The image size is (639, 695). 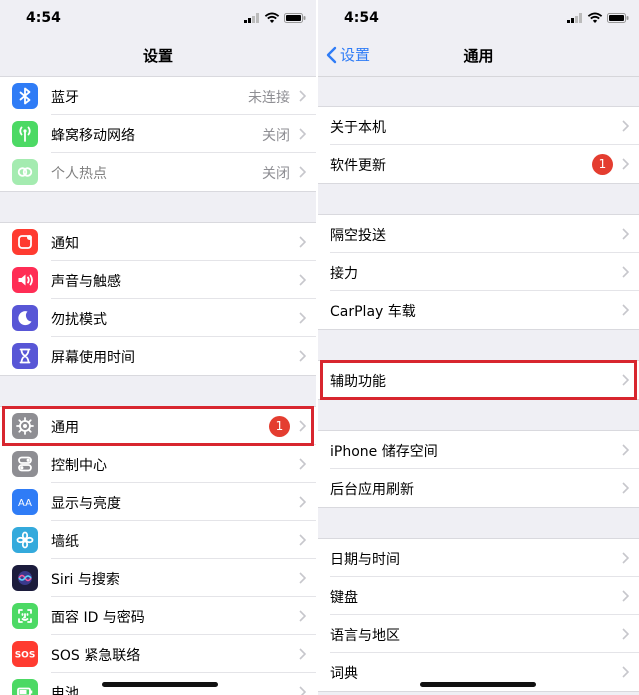 What do you see at coordinates (365, 560) in the screenshot?
I see `row-label: 日期与时间` at bounding box center [365, 560].